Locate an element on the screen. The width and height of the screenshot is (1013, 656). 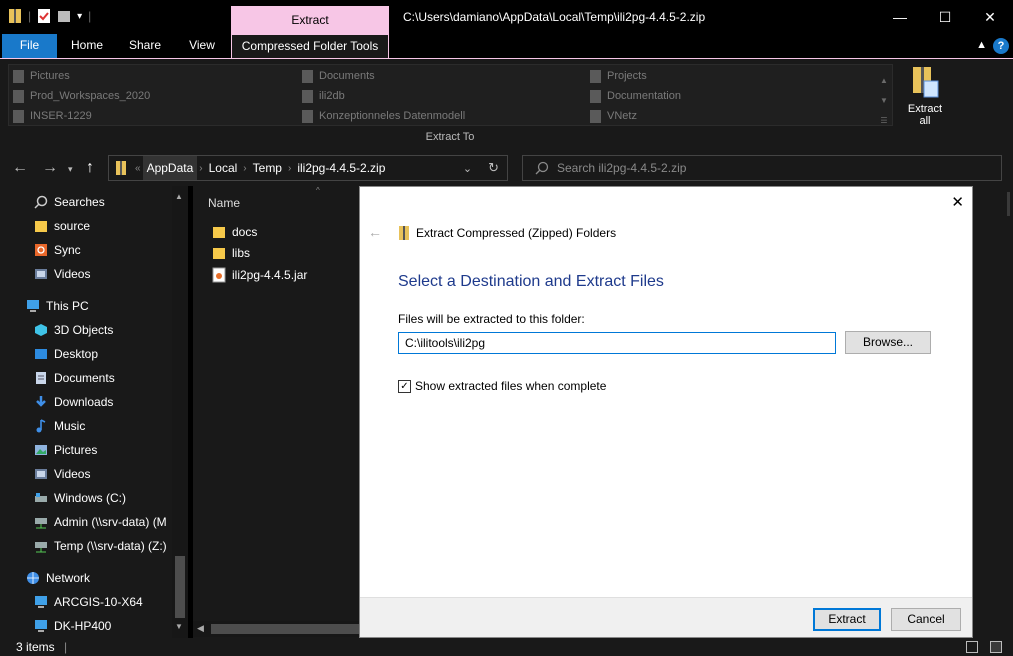
java-jar-icon is located at coordinates (219, 275).